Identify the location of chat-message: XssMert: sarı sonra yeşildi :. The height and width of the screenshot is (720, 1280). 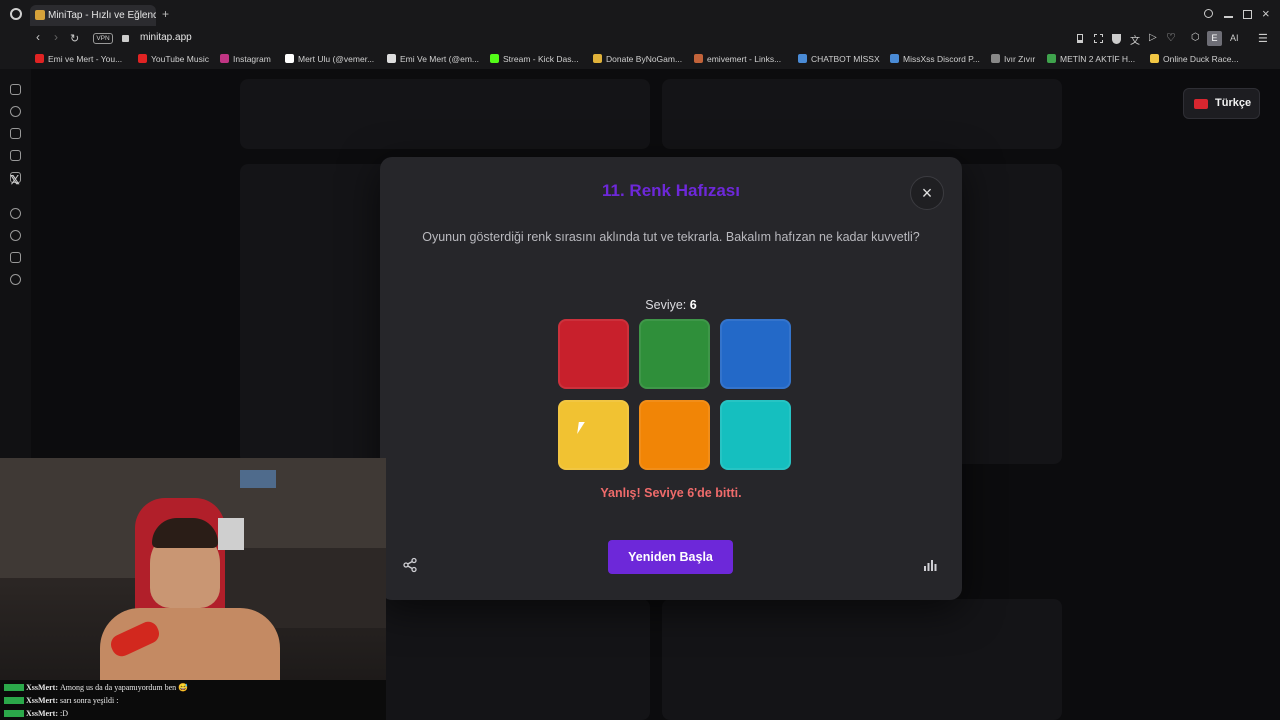
(61, 700).